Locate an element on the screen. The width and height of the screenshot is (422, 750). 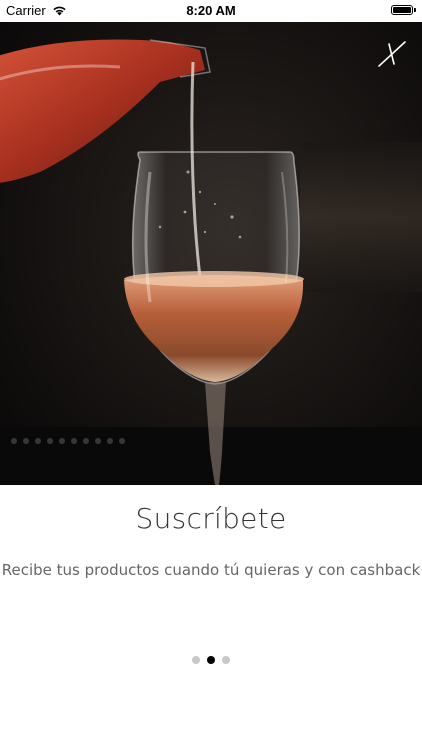
battery-tip is located at coordinates (415, 10).